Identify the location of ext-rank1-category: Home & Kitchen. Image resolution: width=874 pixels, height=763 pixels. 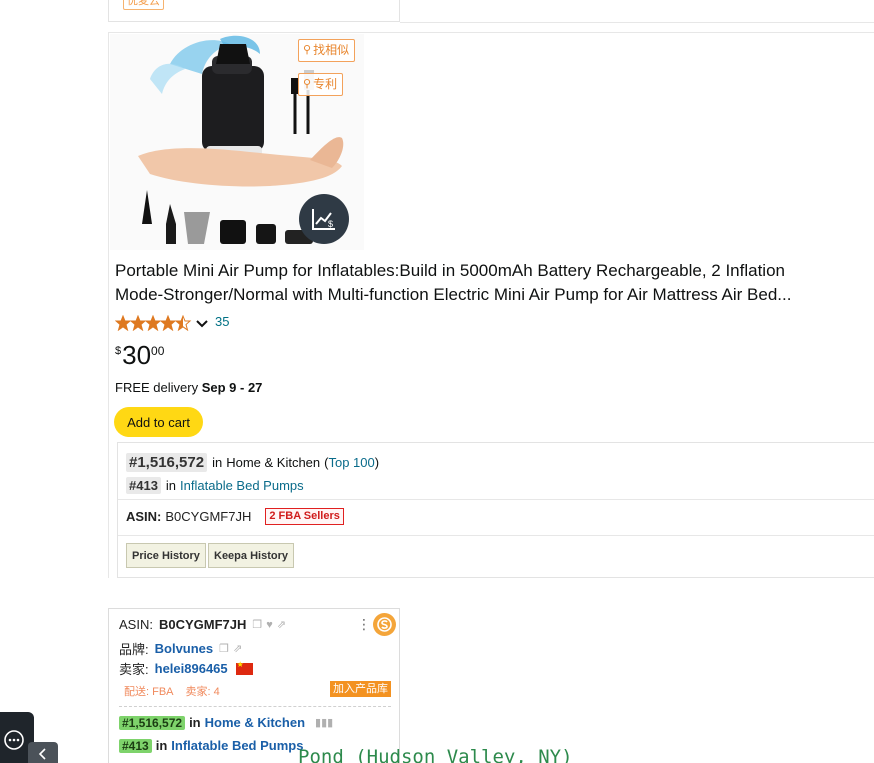
(255, 722).